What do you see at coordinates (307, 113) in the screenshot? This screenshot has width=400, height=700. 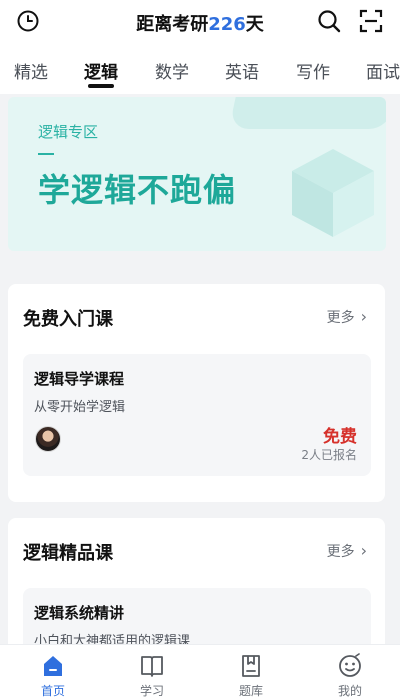 I see `banner-decoration` at bounding box center [307, 113].